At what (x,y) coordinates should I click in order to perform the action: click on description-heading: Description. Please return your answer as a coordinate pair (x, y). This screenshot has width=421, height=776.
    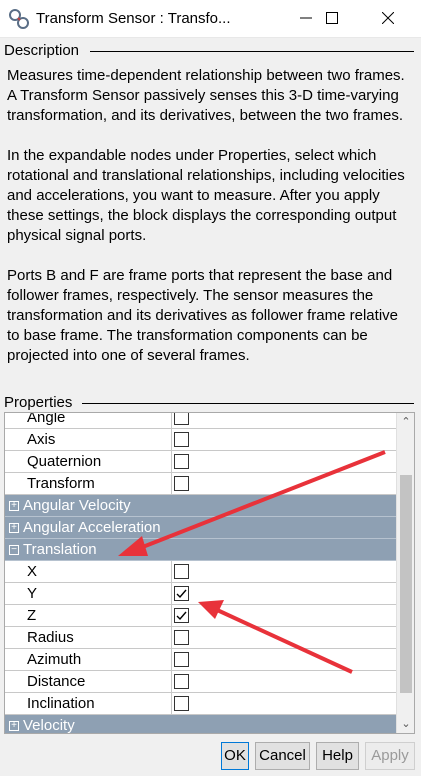
    Looking at the image, I should click on (44, 50).